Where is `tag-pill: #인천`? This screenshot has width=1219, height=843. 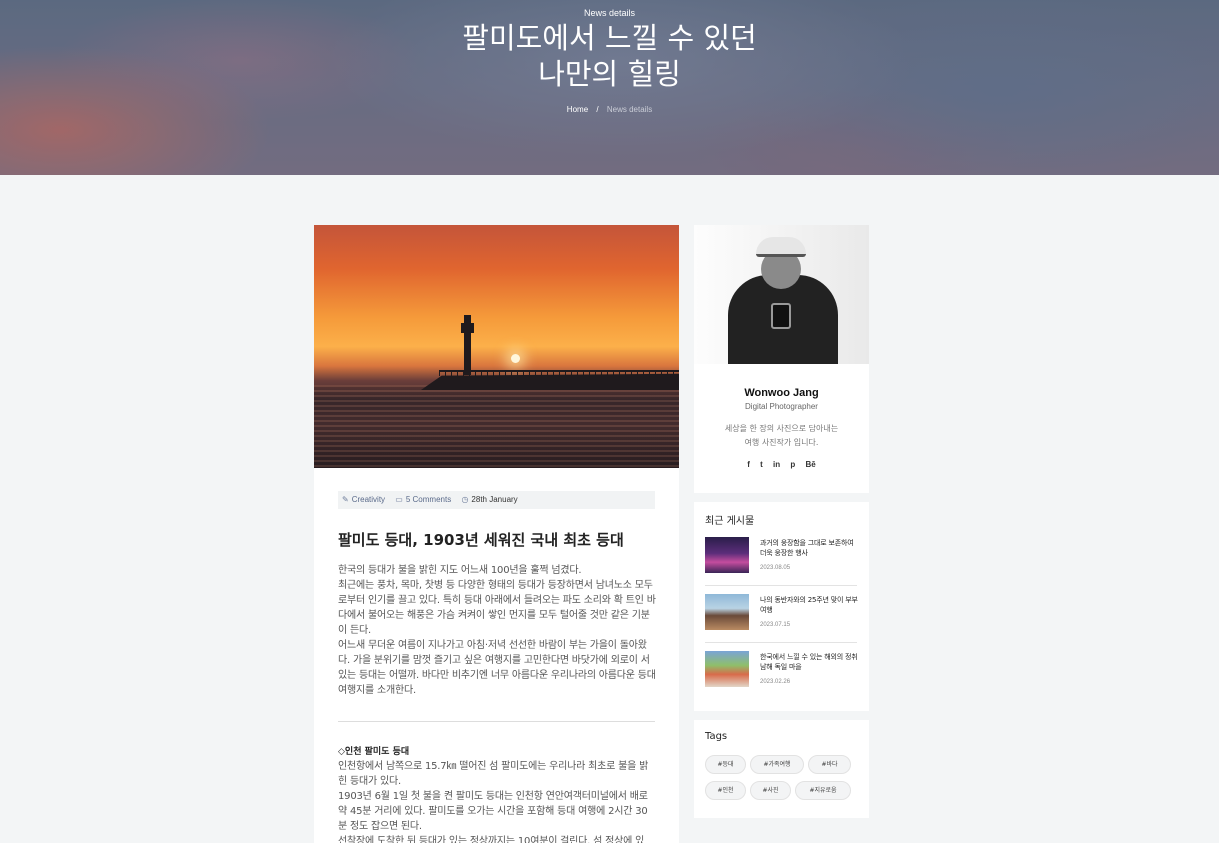
tag-pill: #인천 is located at coordinates (725, 790).